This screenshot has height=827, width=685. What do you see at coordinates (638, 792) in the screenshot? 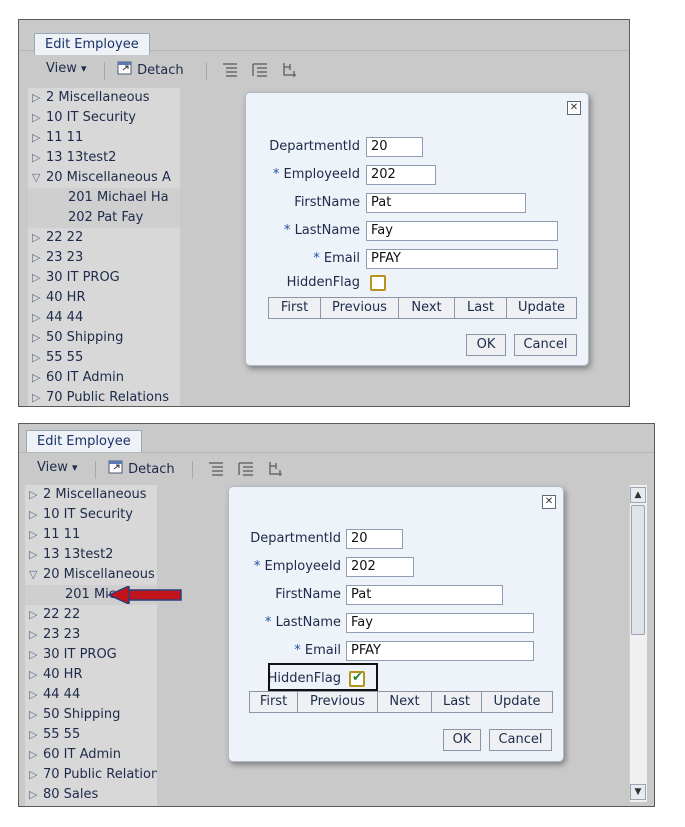
I see `scroll-down-icon: ▼` at bounding box center [638, 792].